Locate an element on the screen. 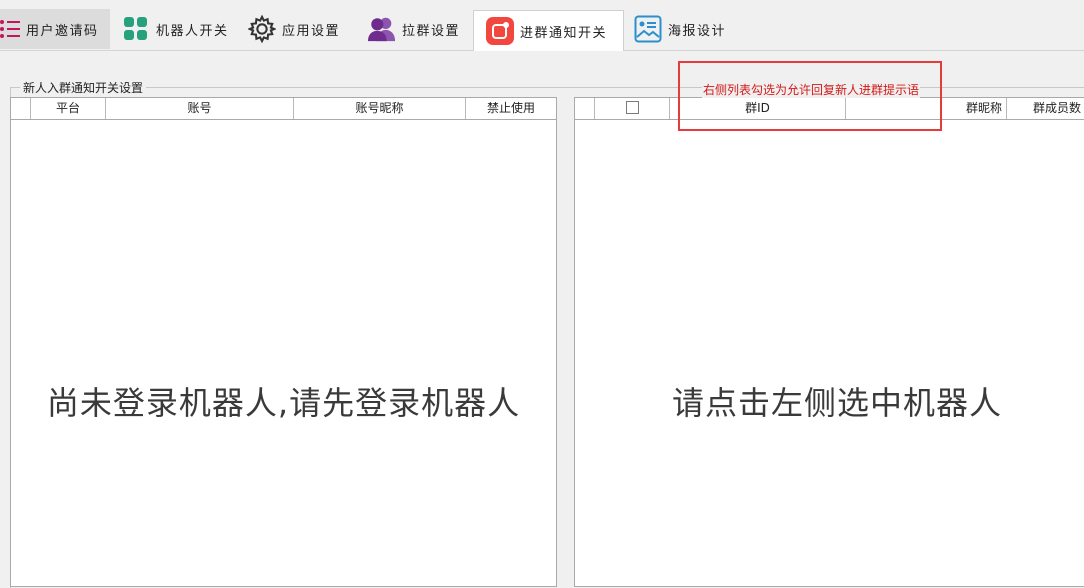  tab-join-notify-switch: 进群通知开关 is located at coordinates (548, 30).